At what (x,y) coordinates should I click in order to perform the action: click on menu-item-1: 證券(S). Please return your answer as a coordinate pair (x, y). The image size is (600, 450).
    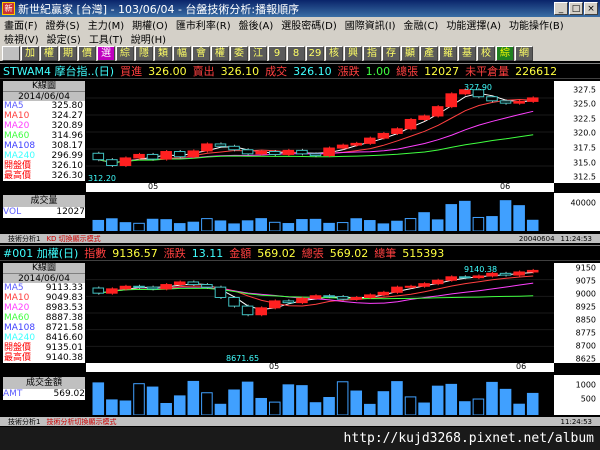
    Looking at the image, I should click on (63, 24).